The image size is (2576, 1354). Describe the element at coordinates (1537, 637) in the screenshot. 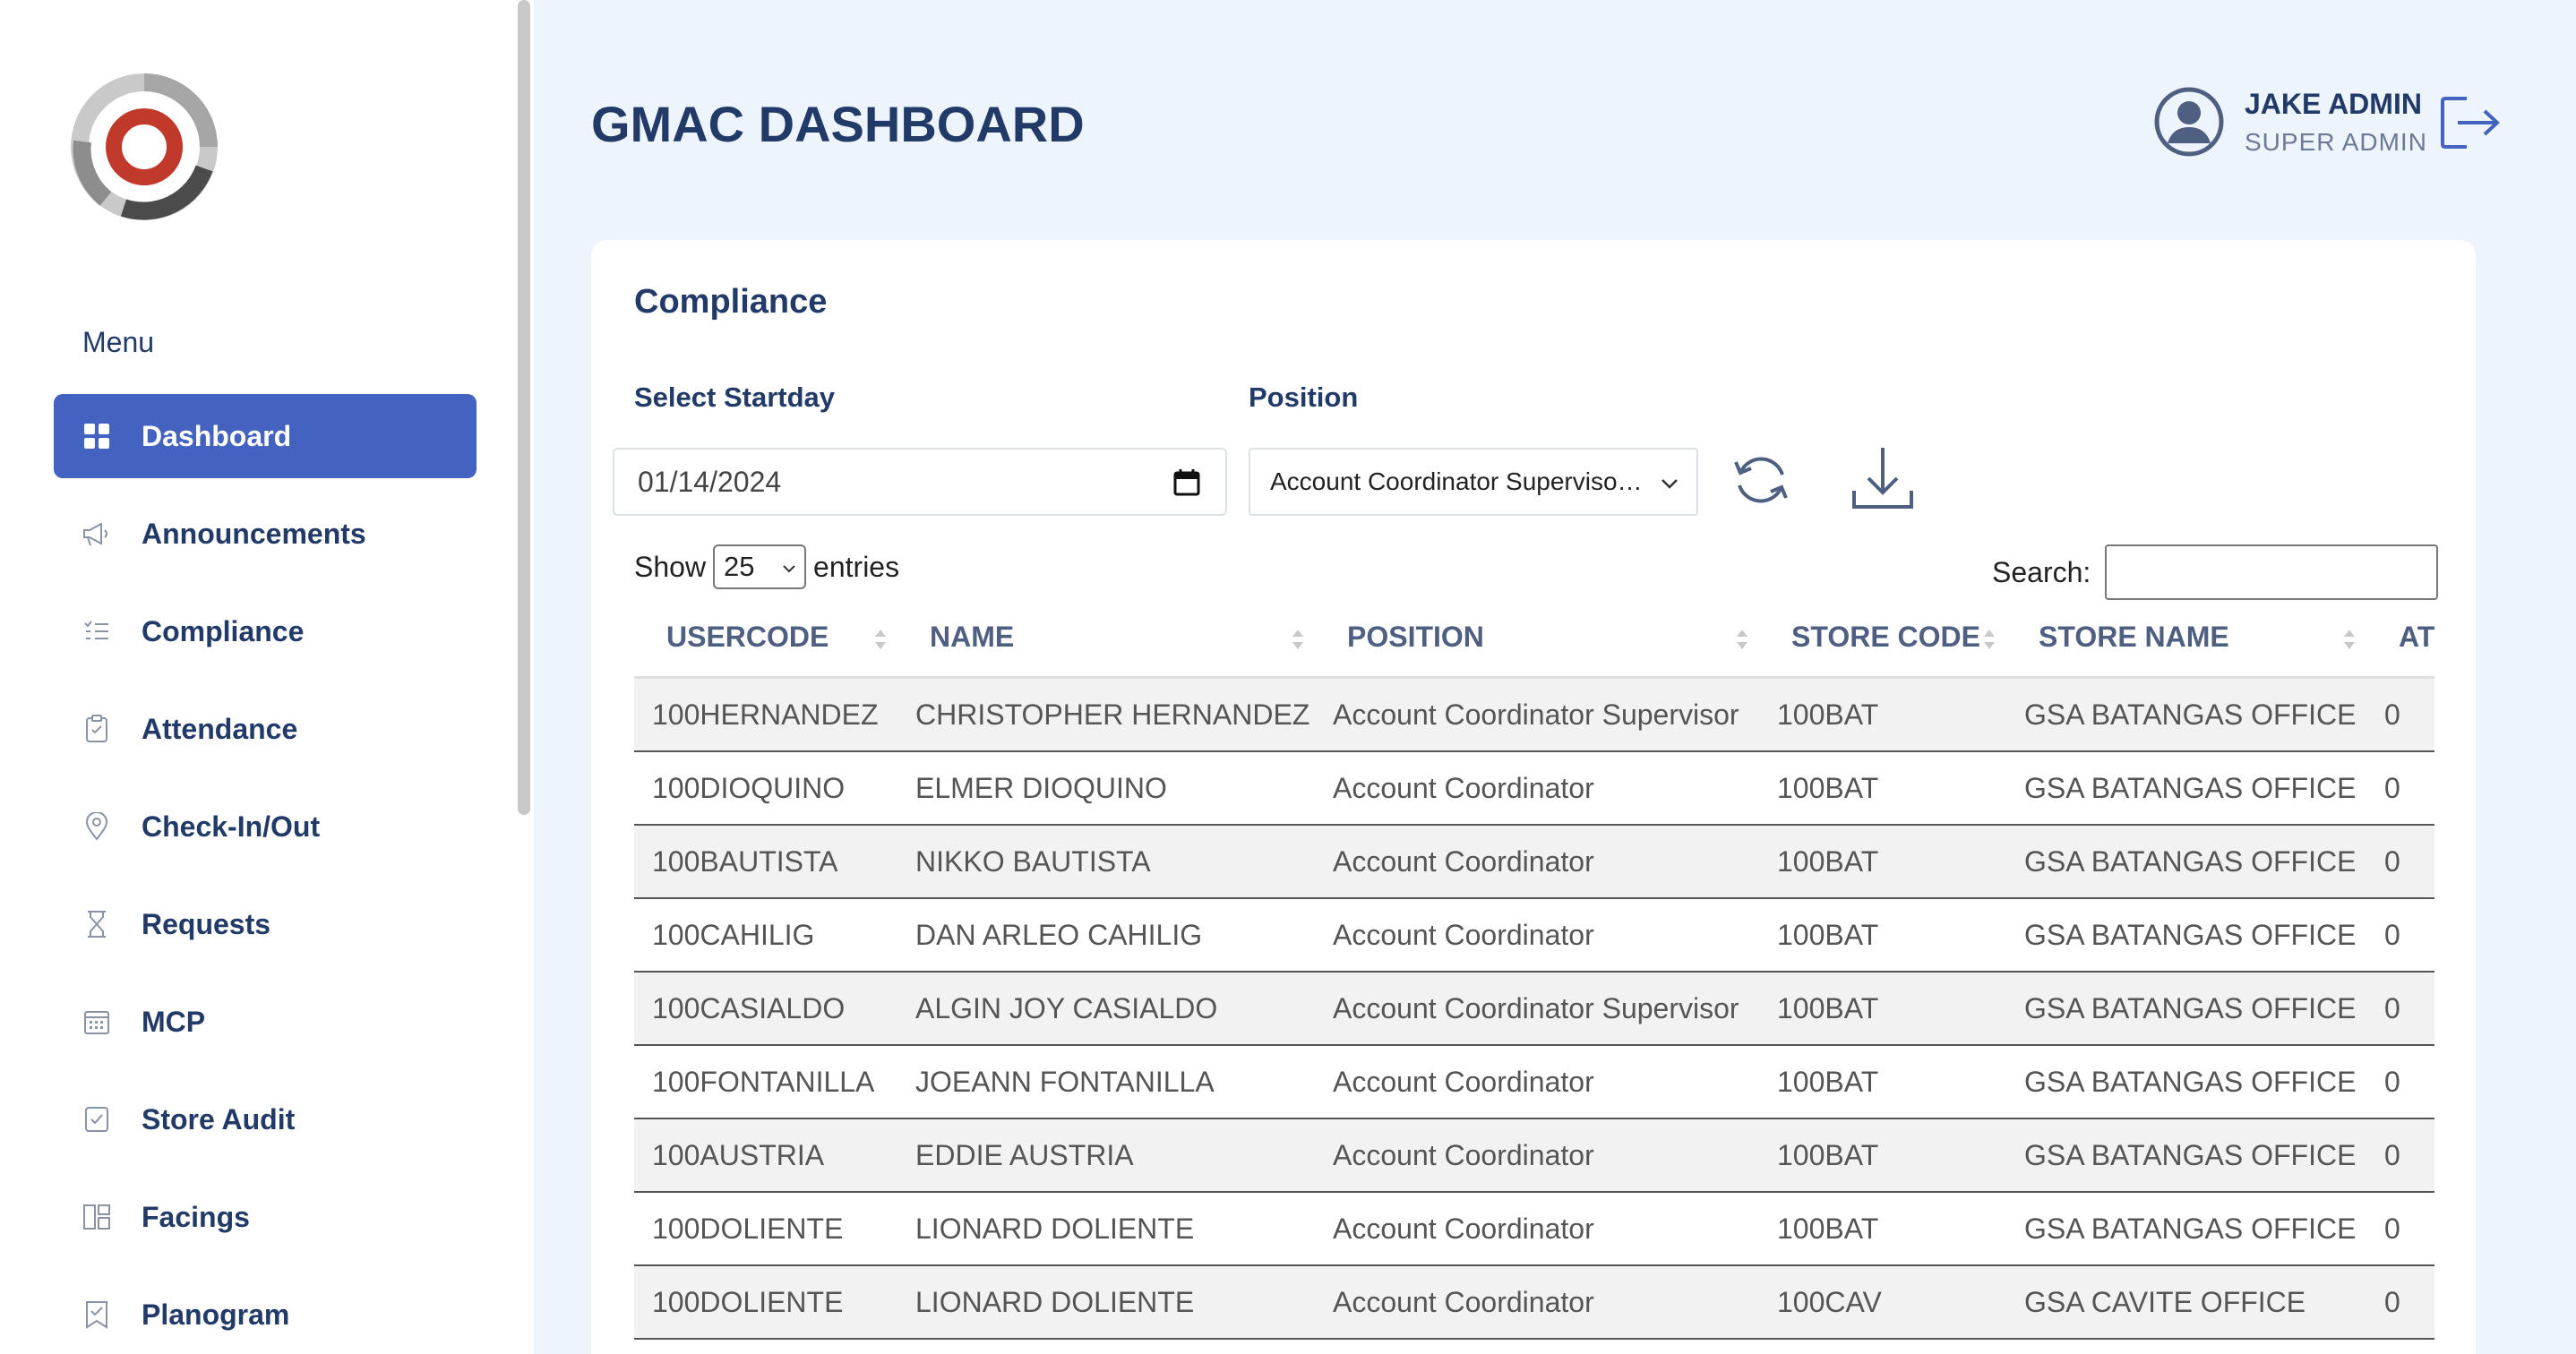

I see `column-header-position: POSITION` at that location.